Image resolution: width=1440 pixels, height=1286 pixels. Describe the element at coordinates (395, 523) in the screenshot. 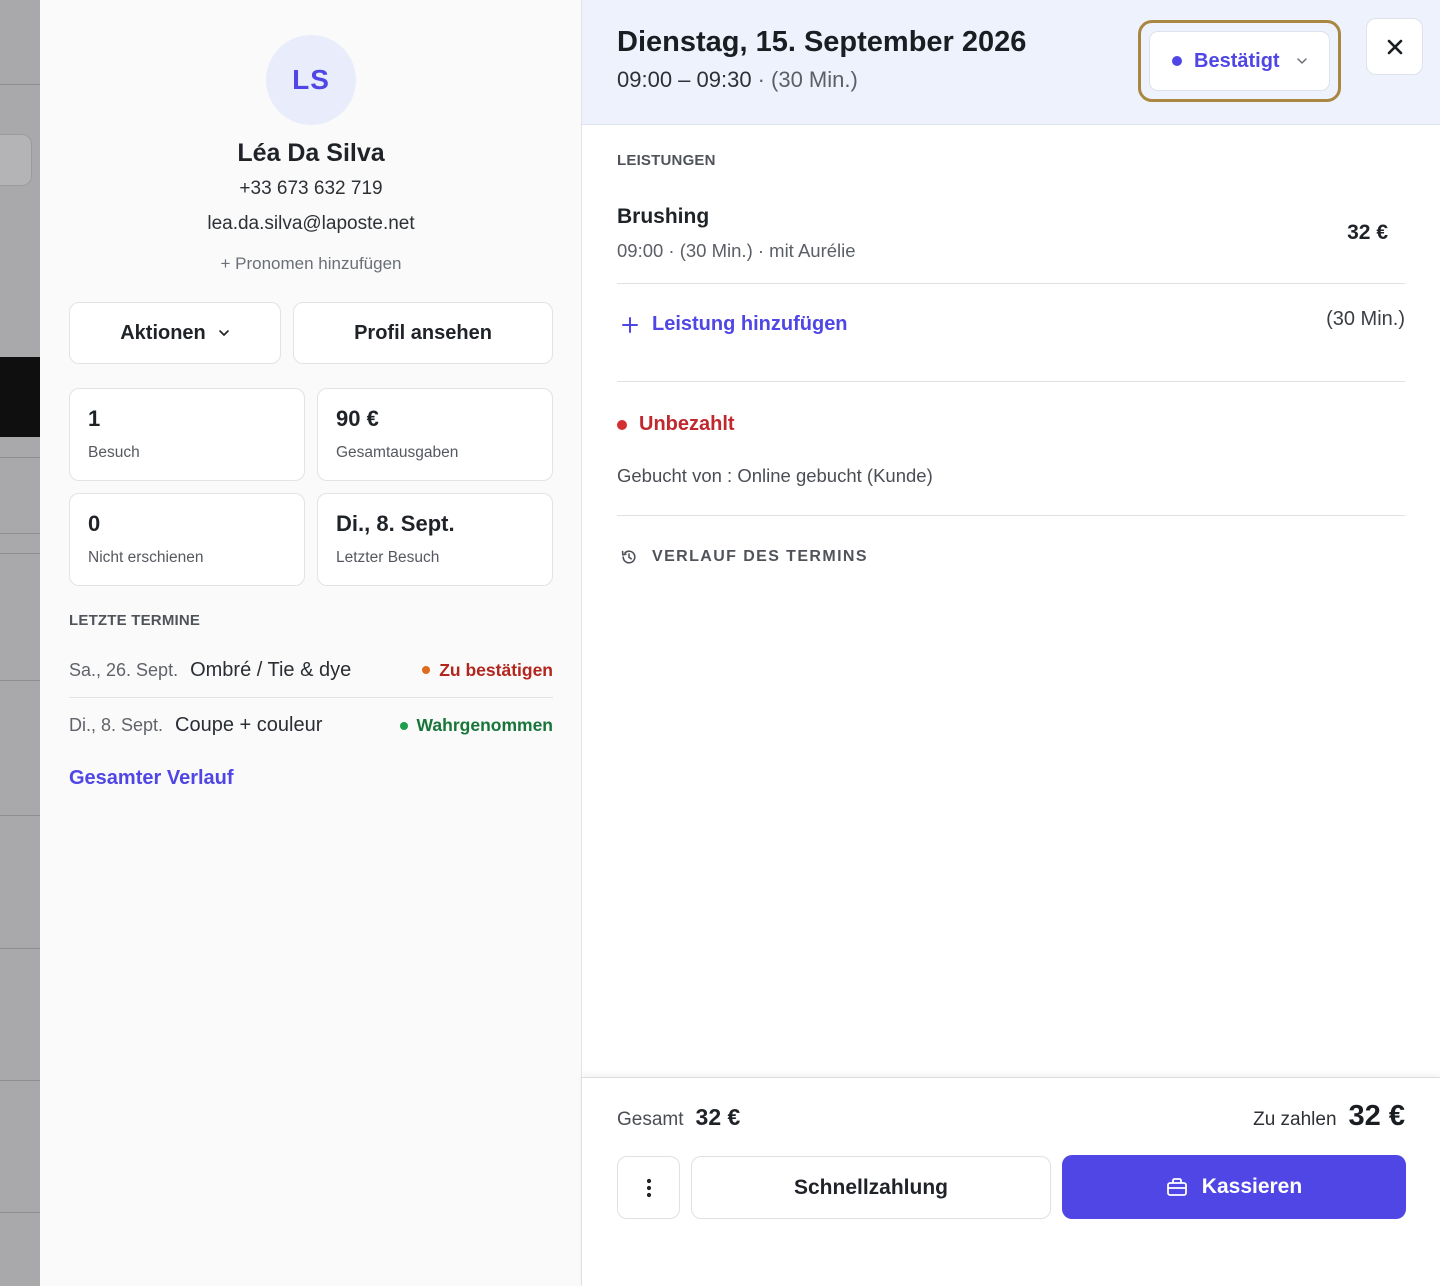

I see `stat-value: Di., 8. Sept.` at that location.